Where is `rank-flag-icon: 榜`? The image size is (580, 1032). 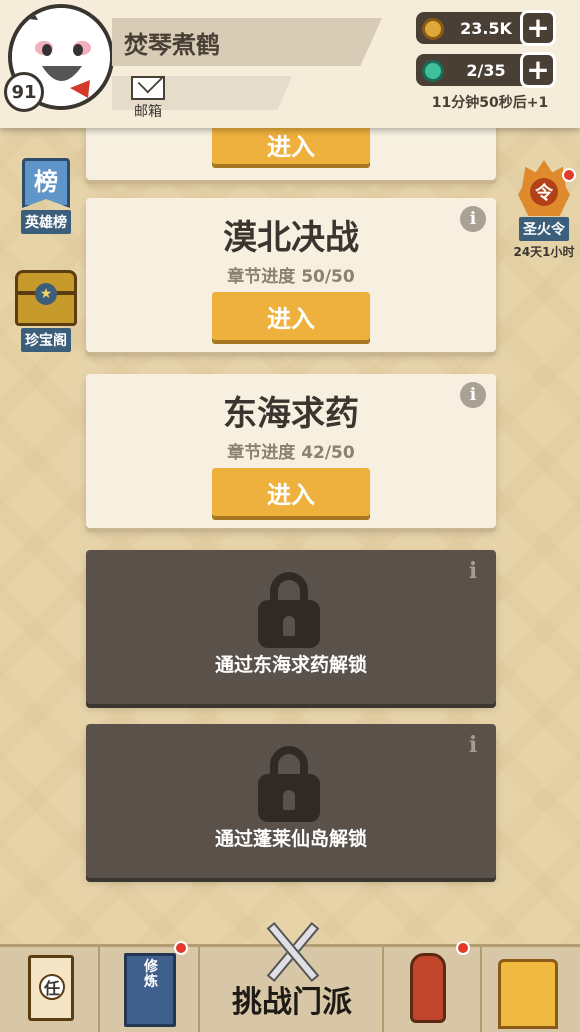
rank-flag-icon: 榜 is located at coordinates (46, 183).